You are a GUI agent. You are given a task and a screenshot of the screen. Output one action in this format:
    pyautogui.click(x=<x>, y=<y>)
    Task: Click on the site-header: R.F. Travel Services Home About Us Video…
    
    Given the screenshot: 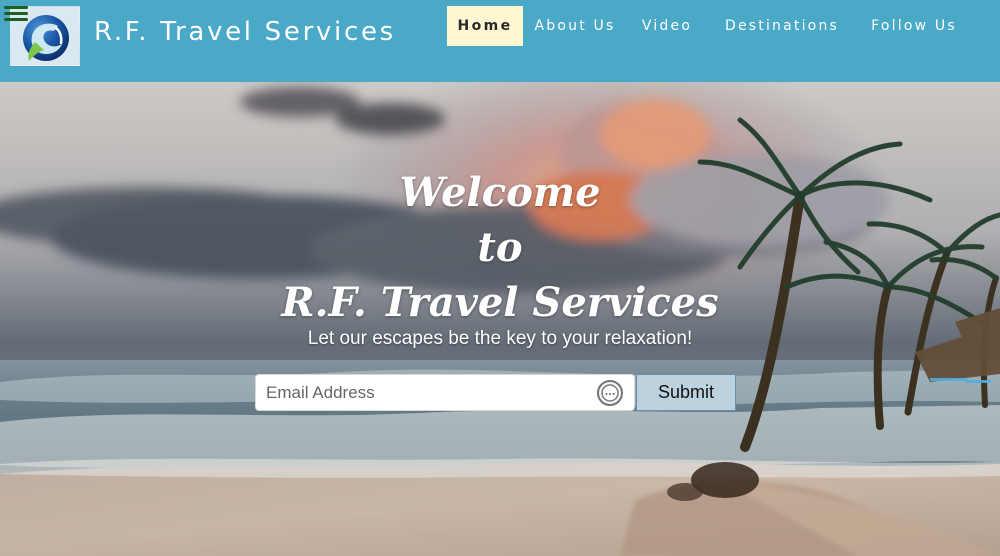 What is the action you would take?
    pyautogui.click(x=500, y=41)
    